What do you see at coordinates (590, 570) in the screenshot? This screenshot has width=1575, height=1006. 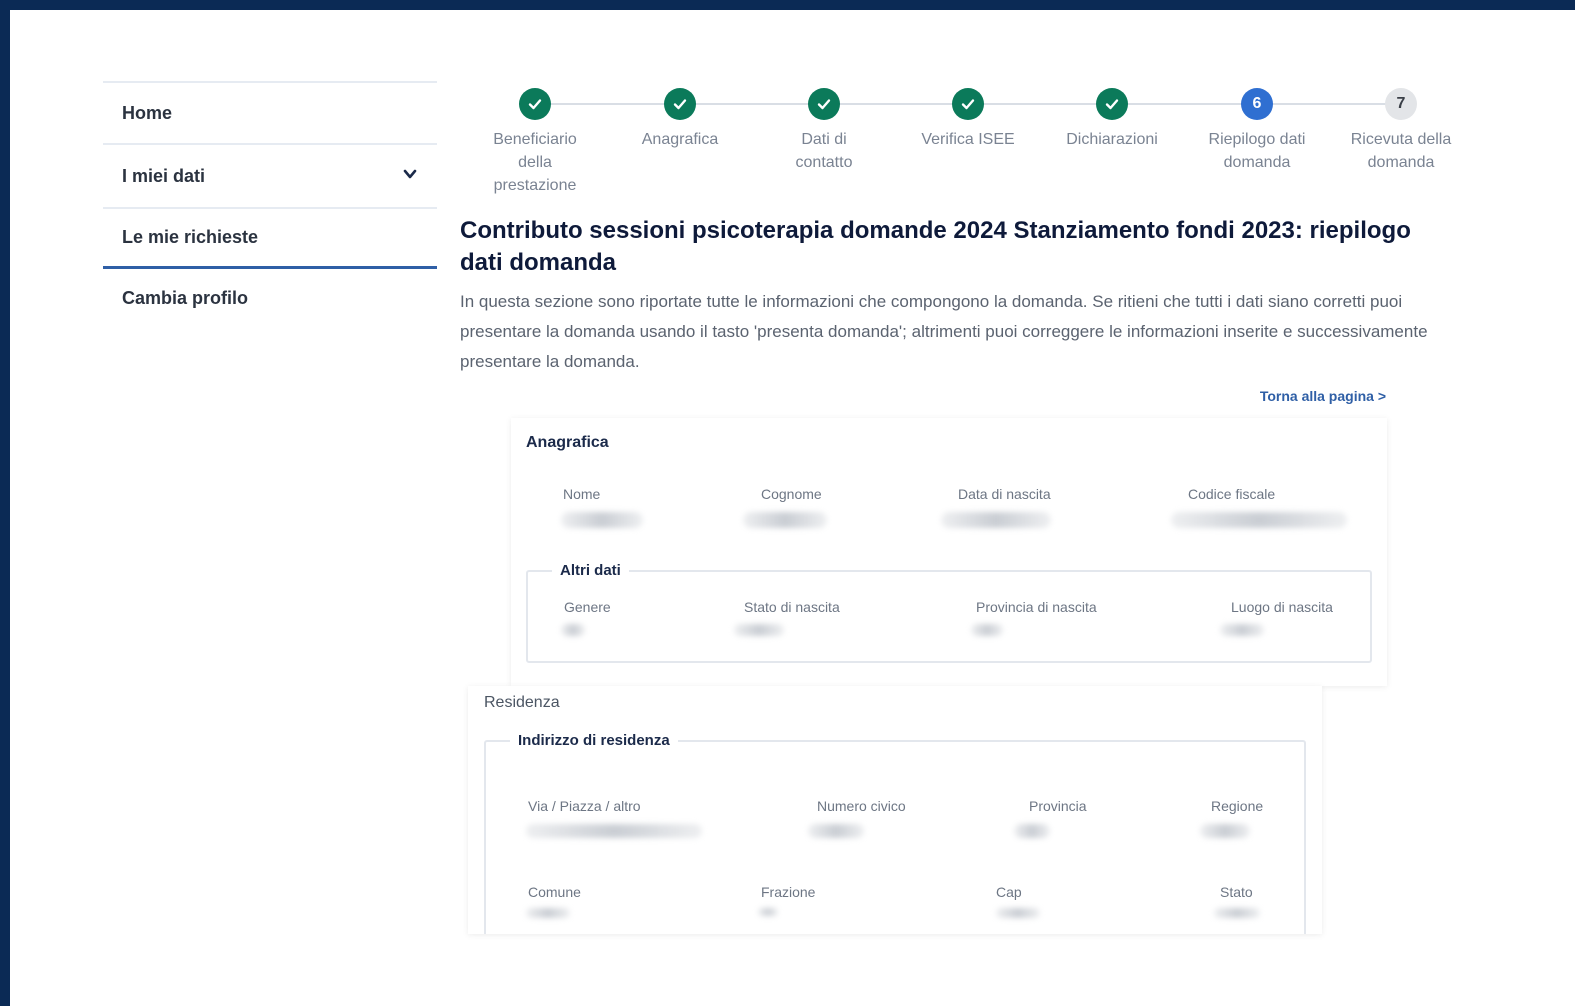 I see `fieldset-legend: Altri dati` at bounding box center [590, 570].